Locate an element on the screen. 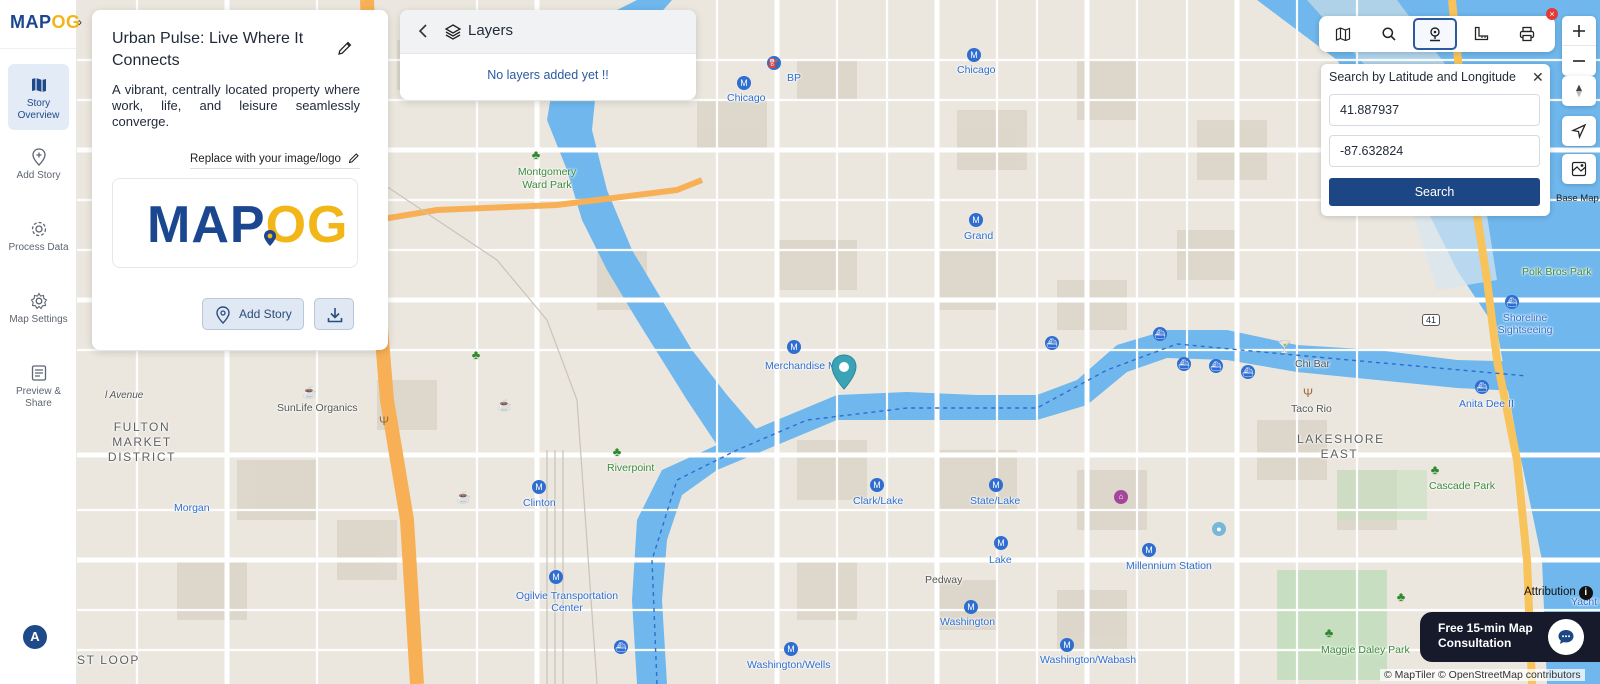  latlong-search-button: Search is located at coordinates (1434, 192).